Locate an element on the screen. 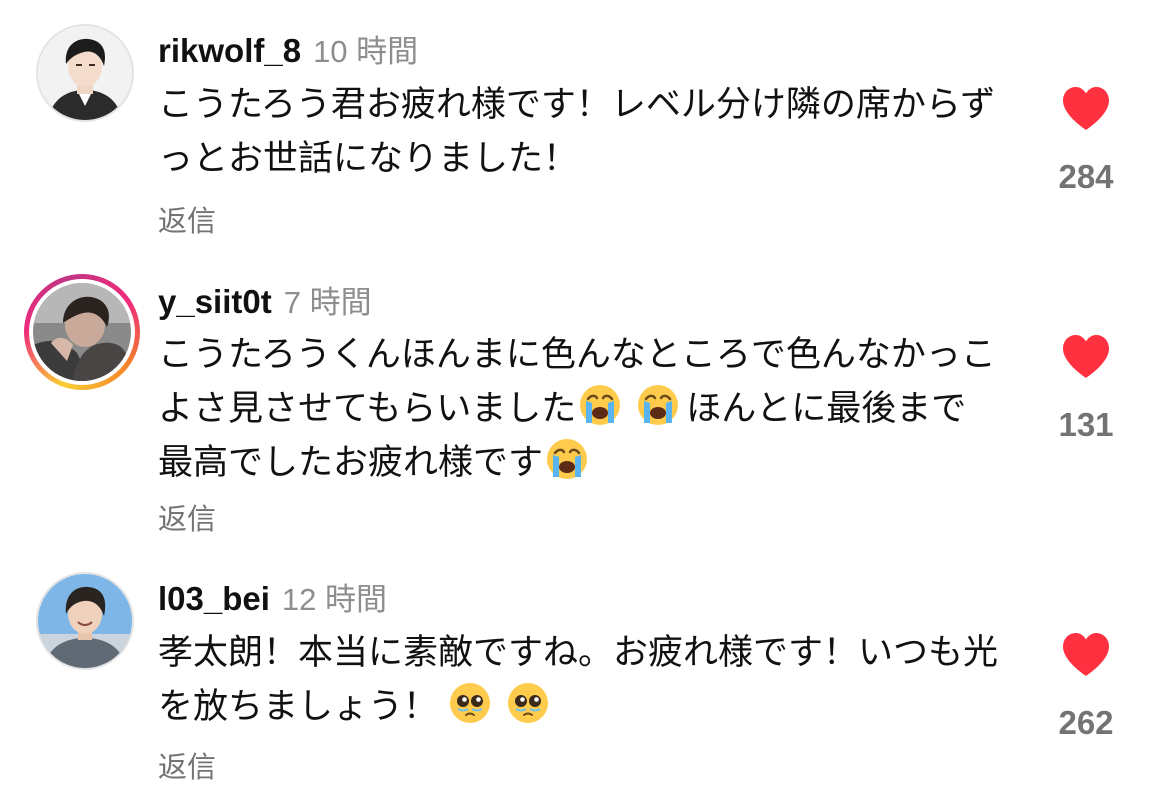 The width and height of the screenshot is (1170, 807). username: l03_bei is located at coordinates (214, 599).